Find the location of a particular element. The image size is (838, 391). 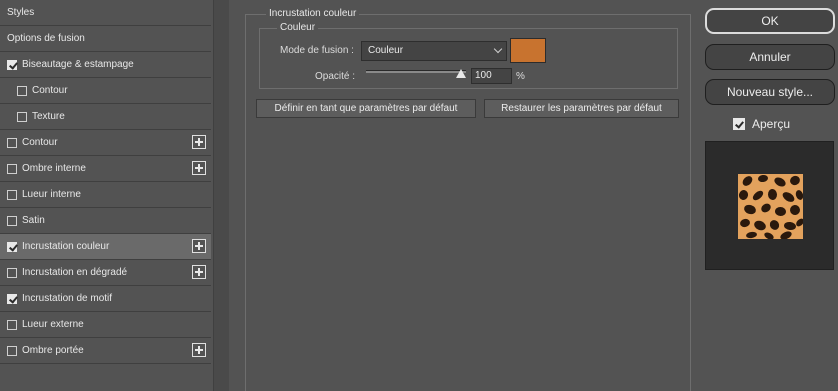

sidebar-item-label: Lueur externe is located at coordinates (53, 324).